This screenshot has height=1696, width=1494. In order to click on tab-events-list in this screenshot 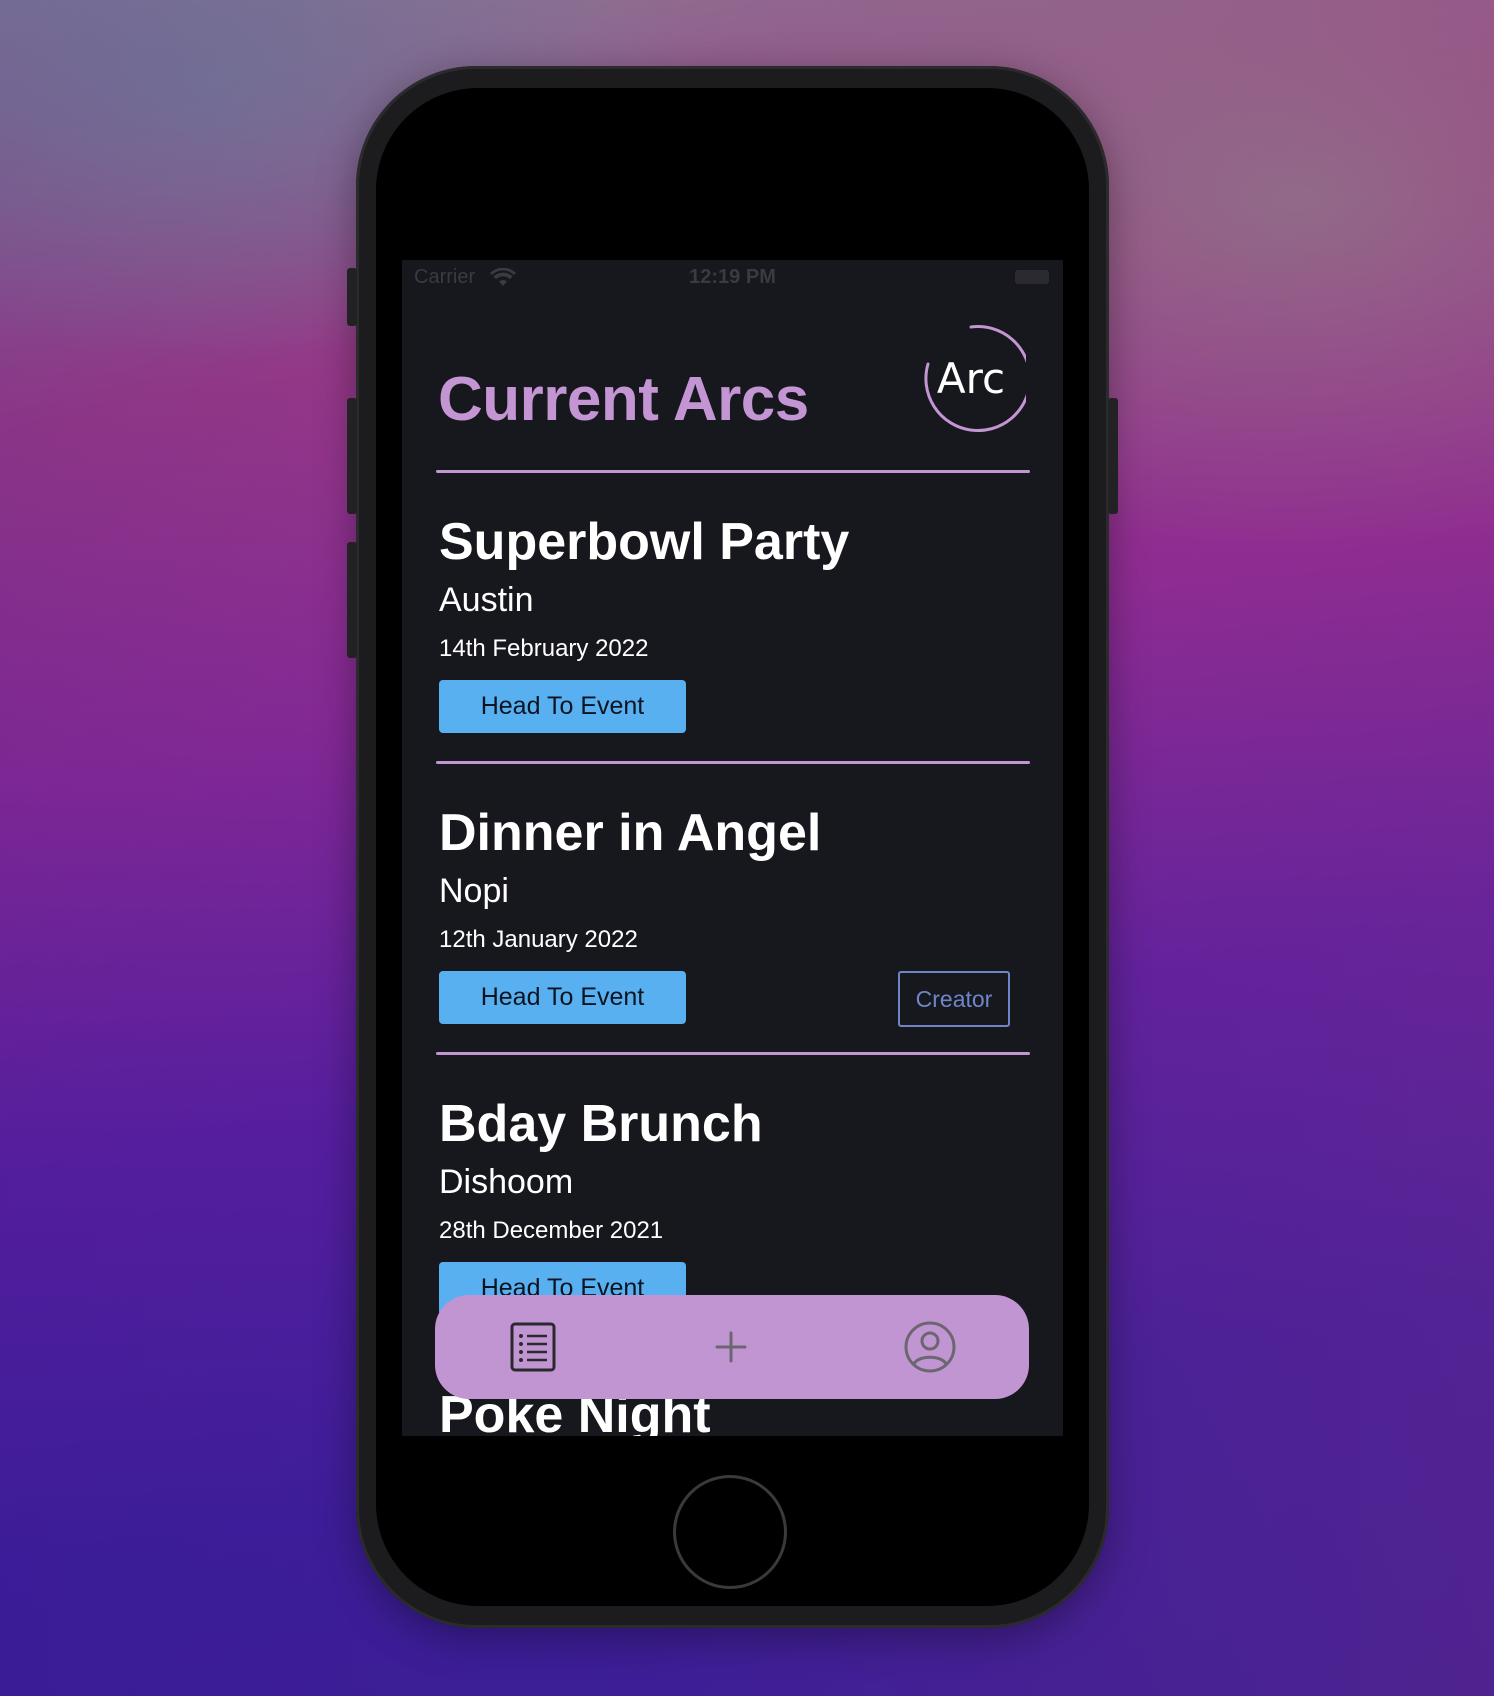, I will do `click(533, 1347)`.